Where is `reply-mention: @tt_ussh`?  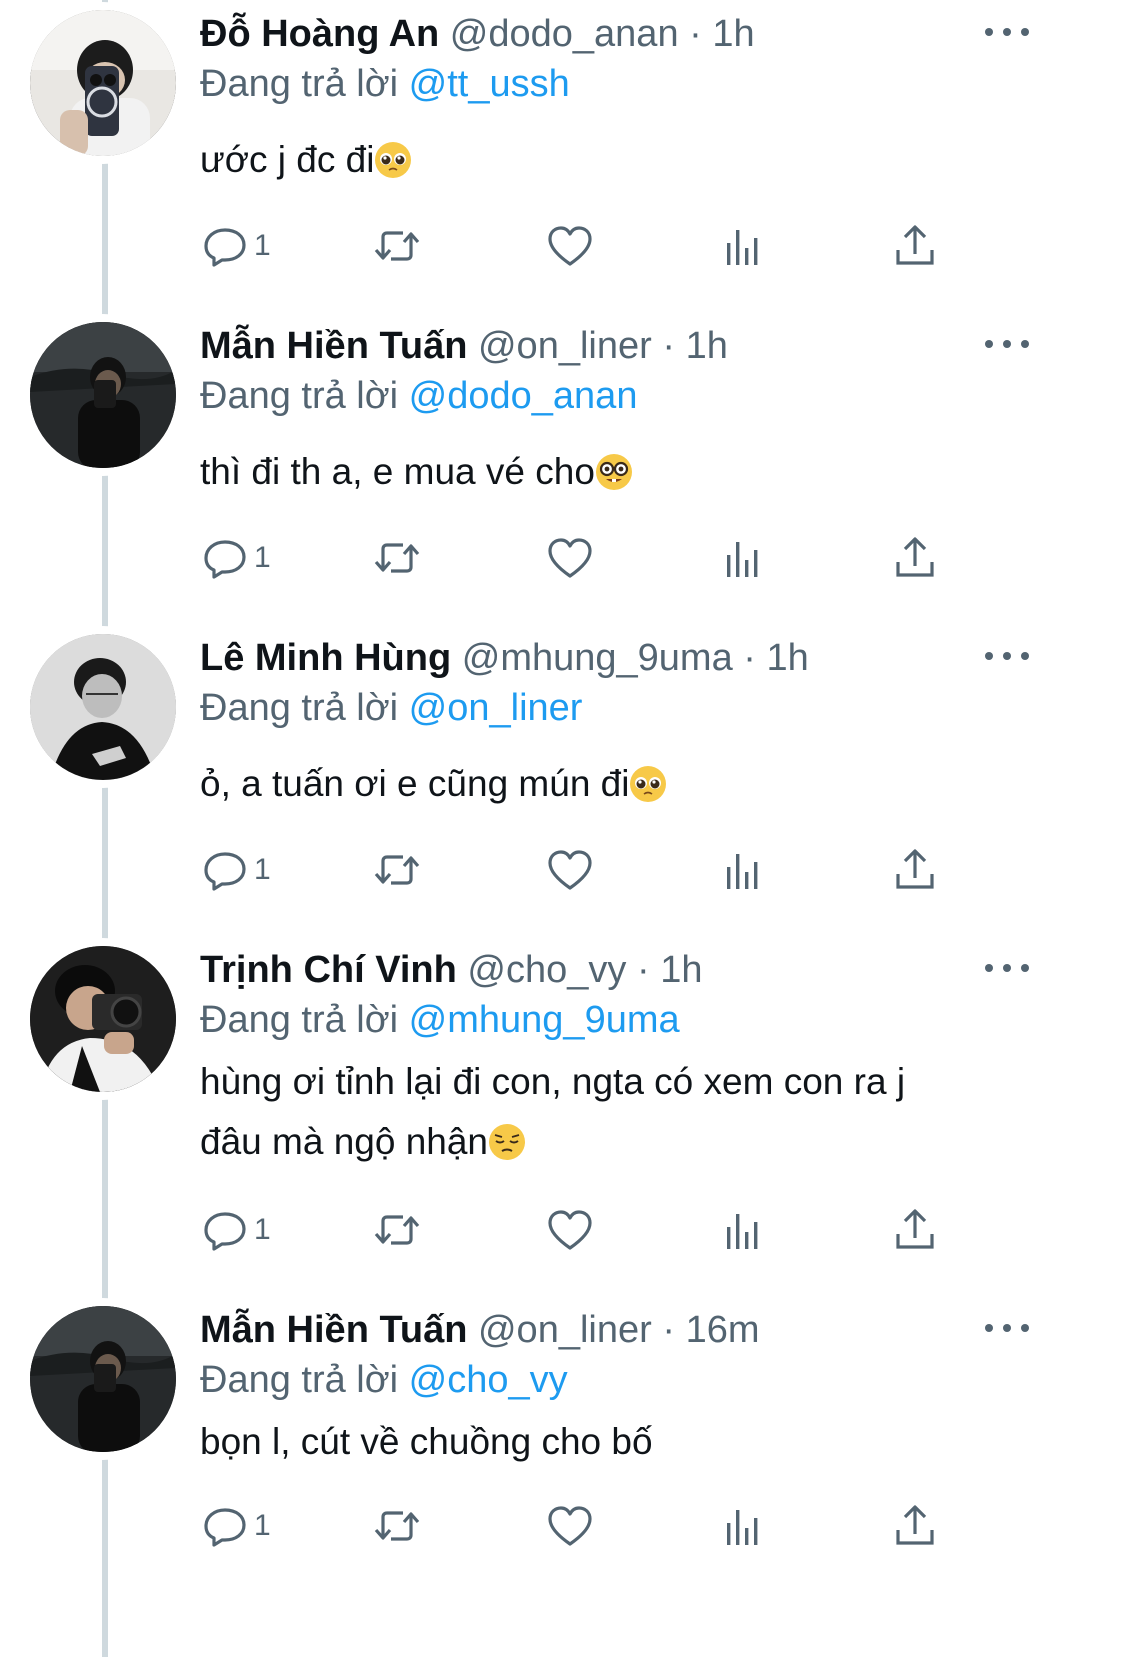 reply-mention: @tt_ussh is located at coordinates (489, 84).